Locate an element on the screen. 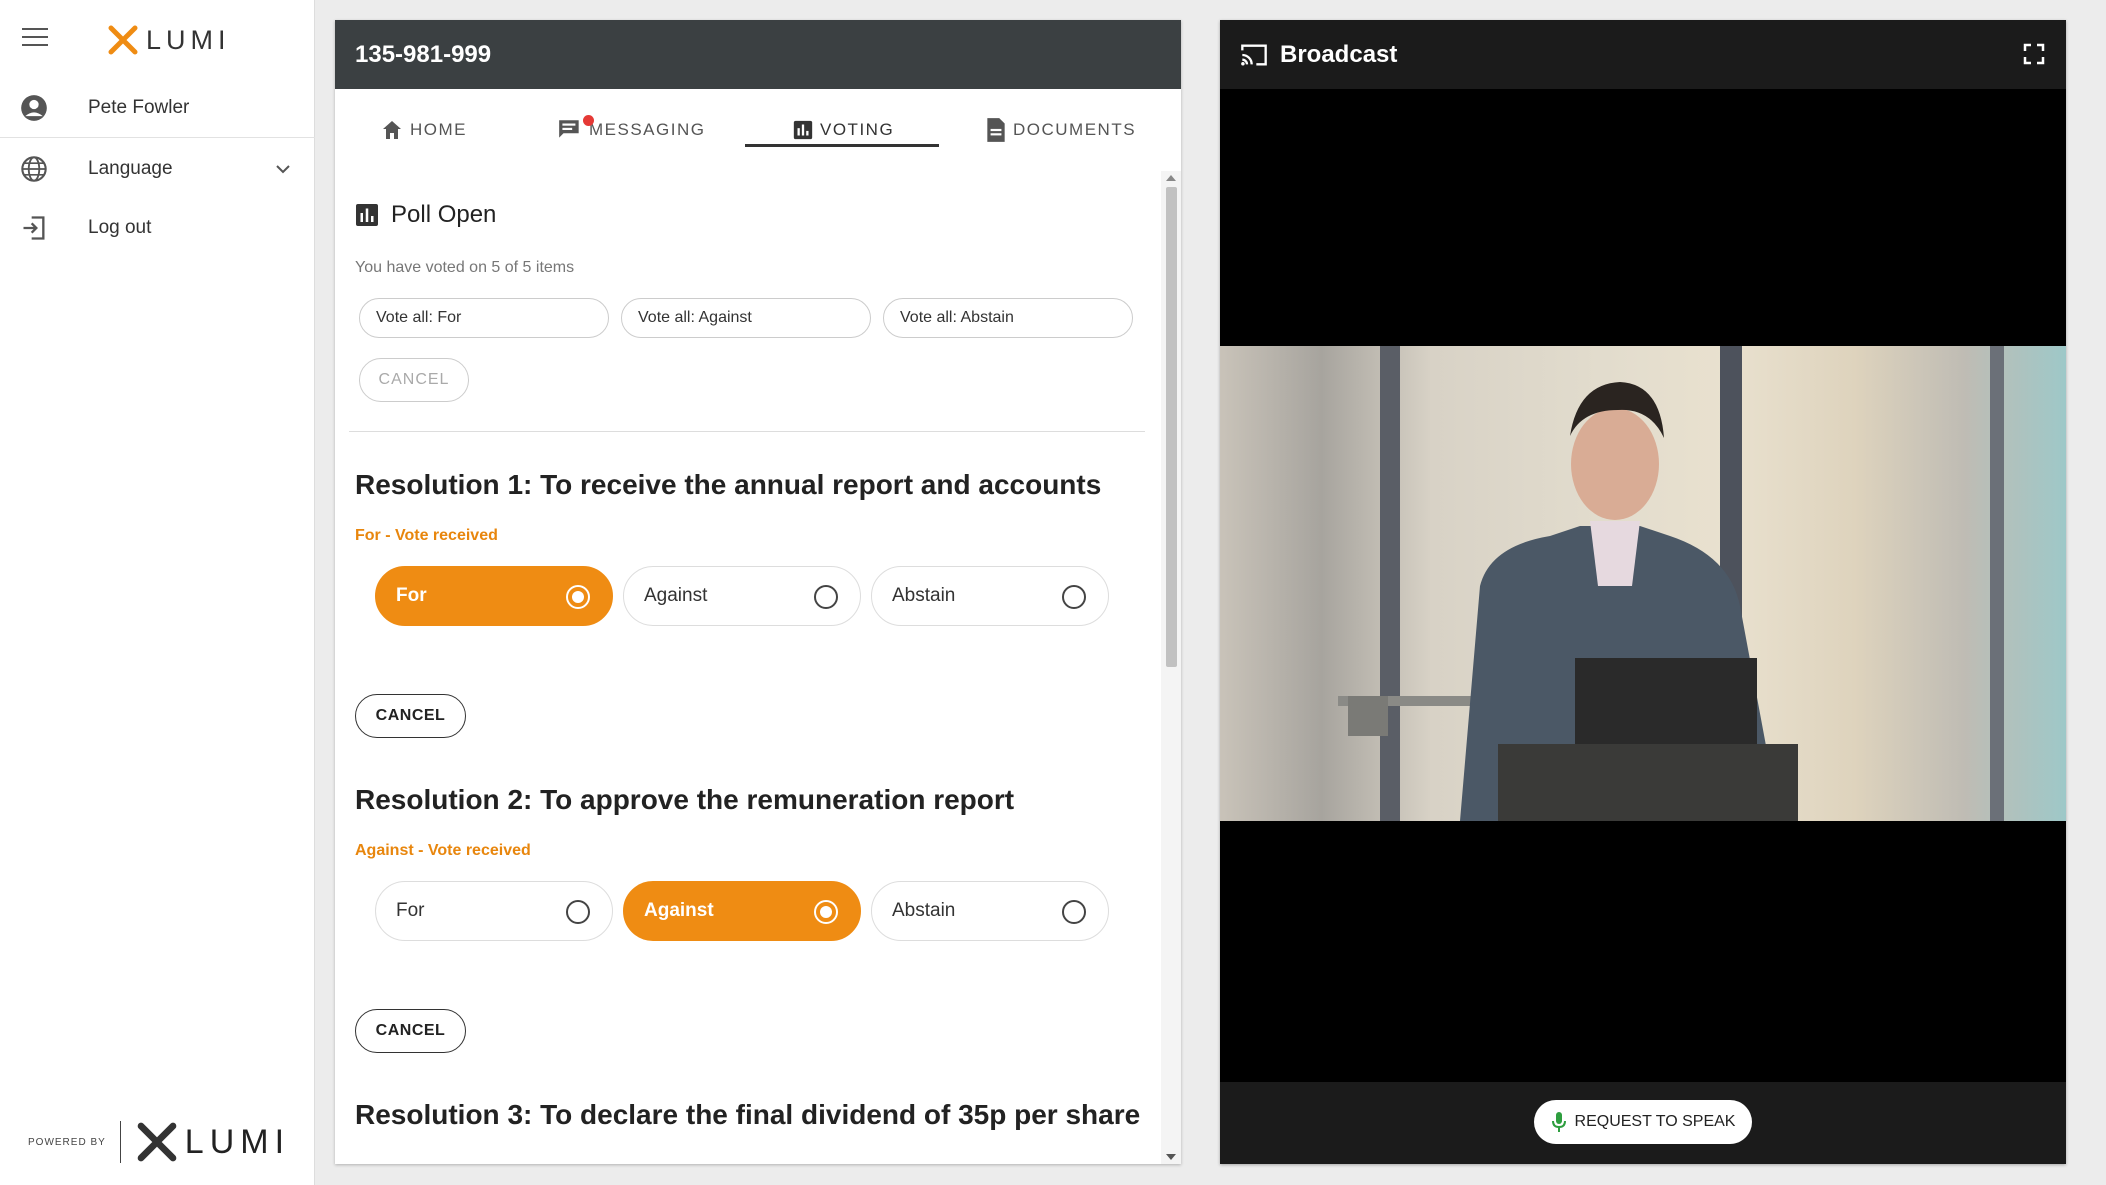  language-selector: Language is located at coordinates (157, 169).